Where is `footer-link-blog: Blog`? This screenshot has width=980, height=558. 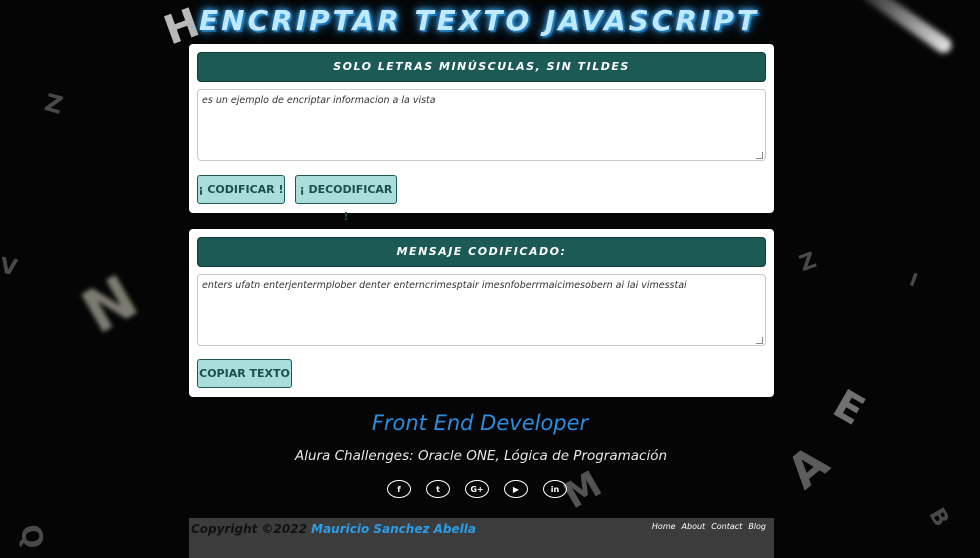
footer-link-blog: Blog is located at coordinates (757, 526).